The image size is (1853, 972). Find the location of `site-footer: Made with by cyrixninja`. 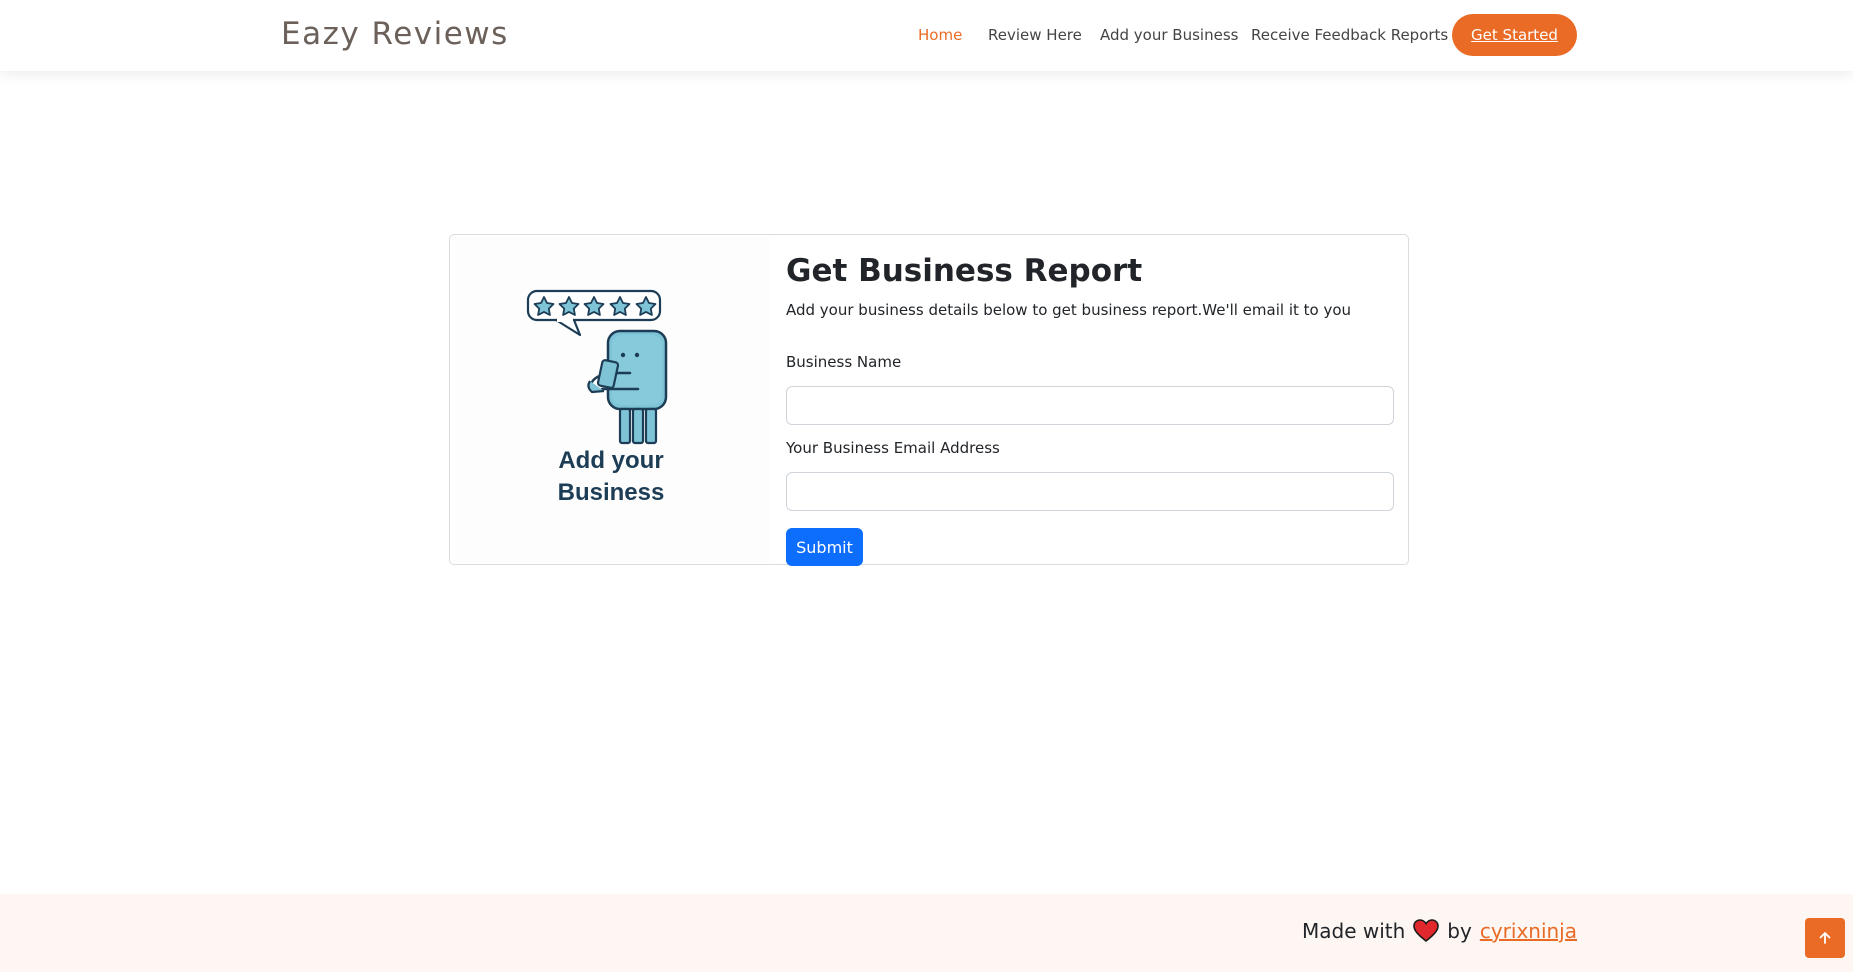

site-footer: Made with by cyrixninja is located at coordinates (926, 933).